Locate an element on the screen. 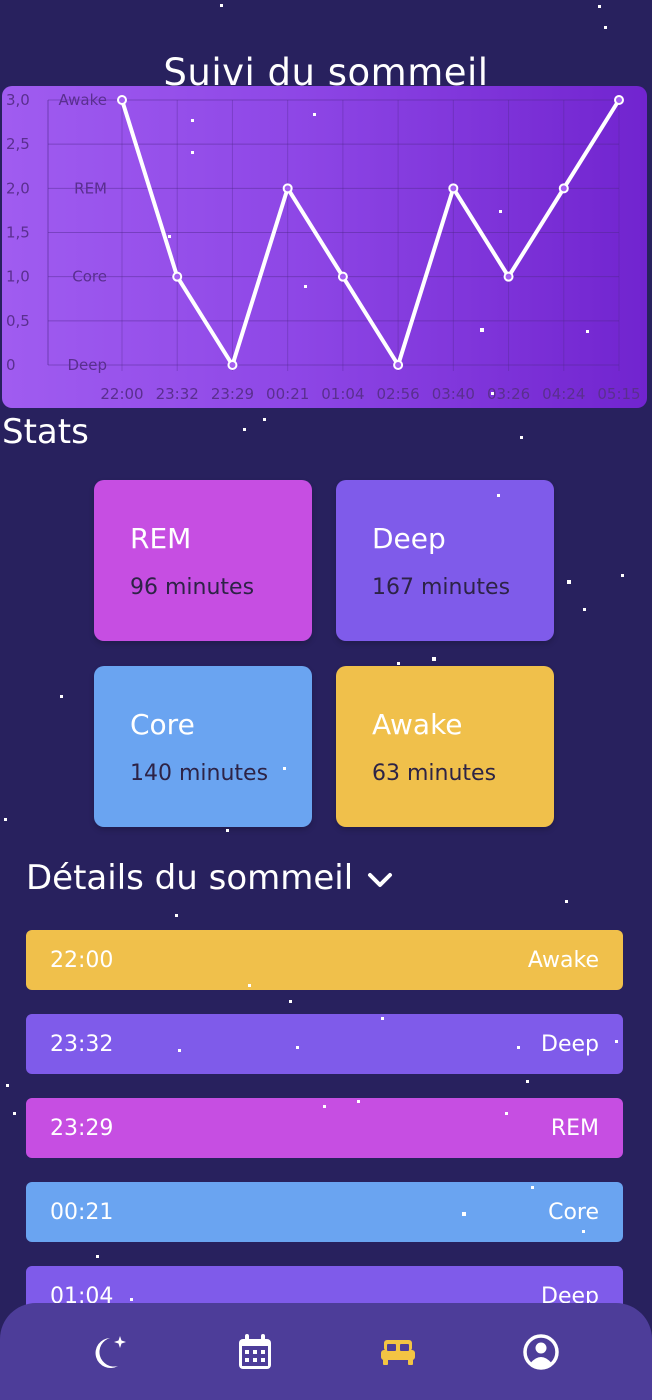 This screenshot has height=1400, width=652. stat-card-deep: Deep 167 minutes is located at coordinates (445, 560).